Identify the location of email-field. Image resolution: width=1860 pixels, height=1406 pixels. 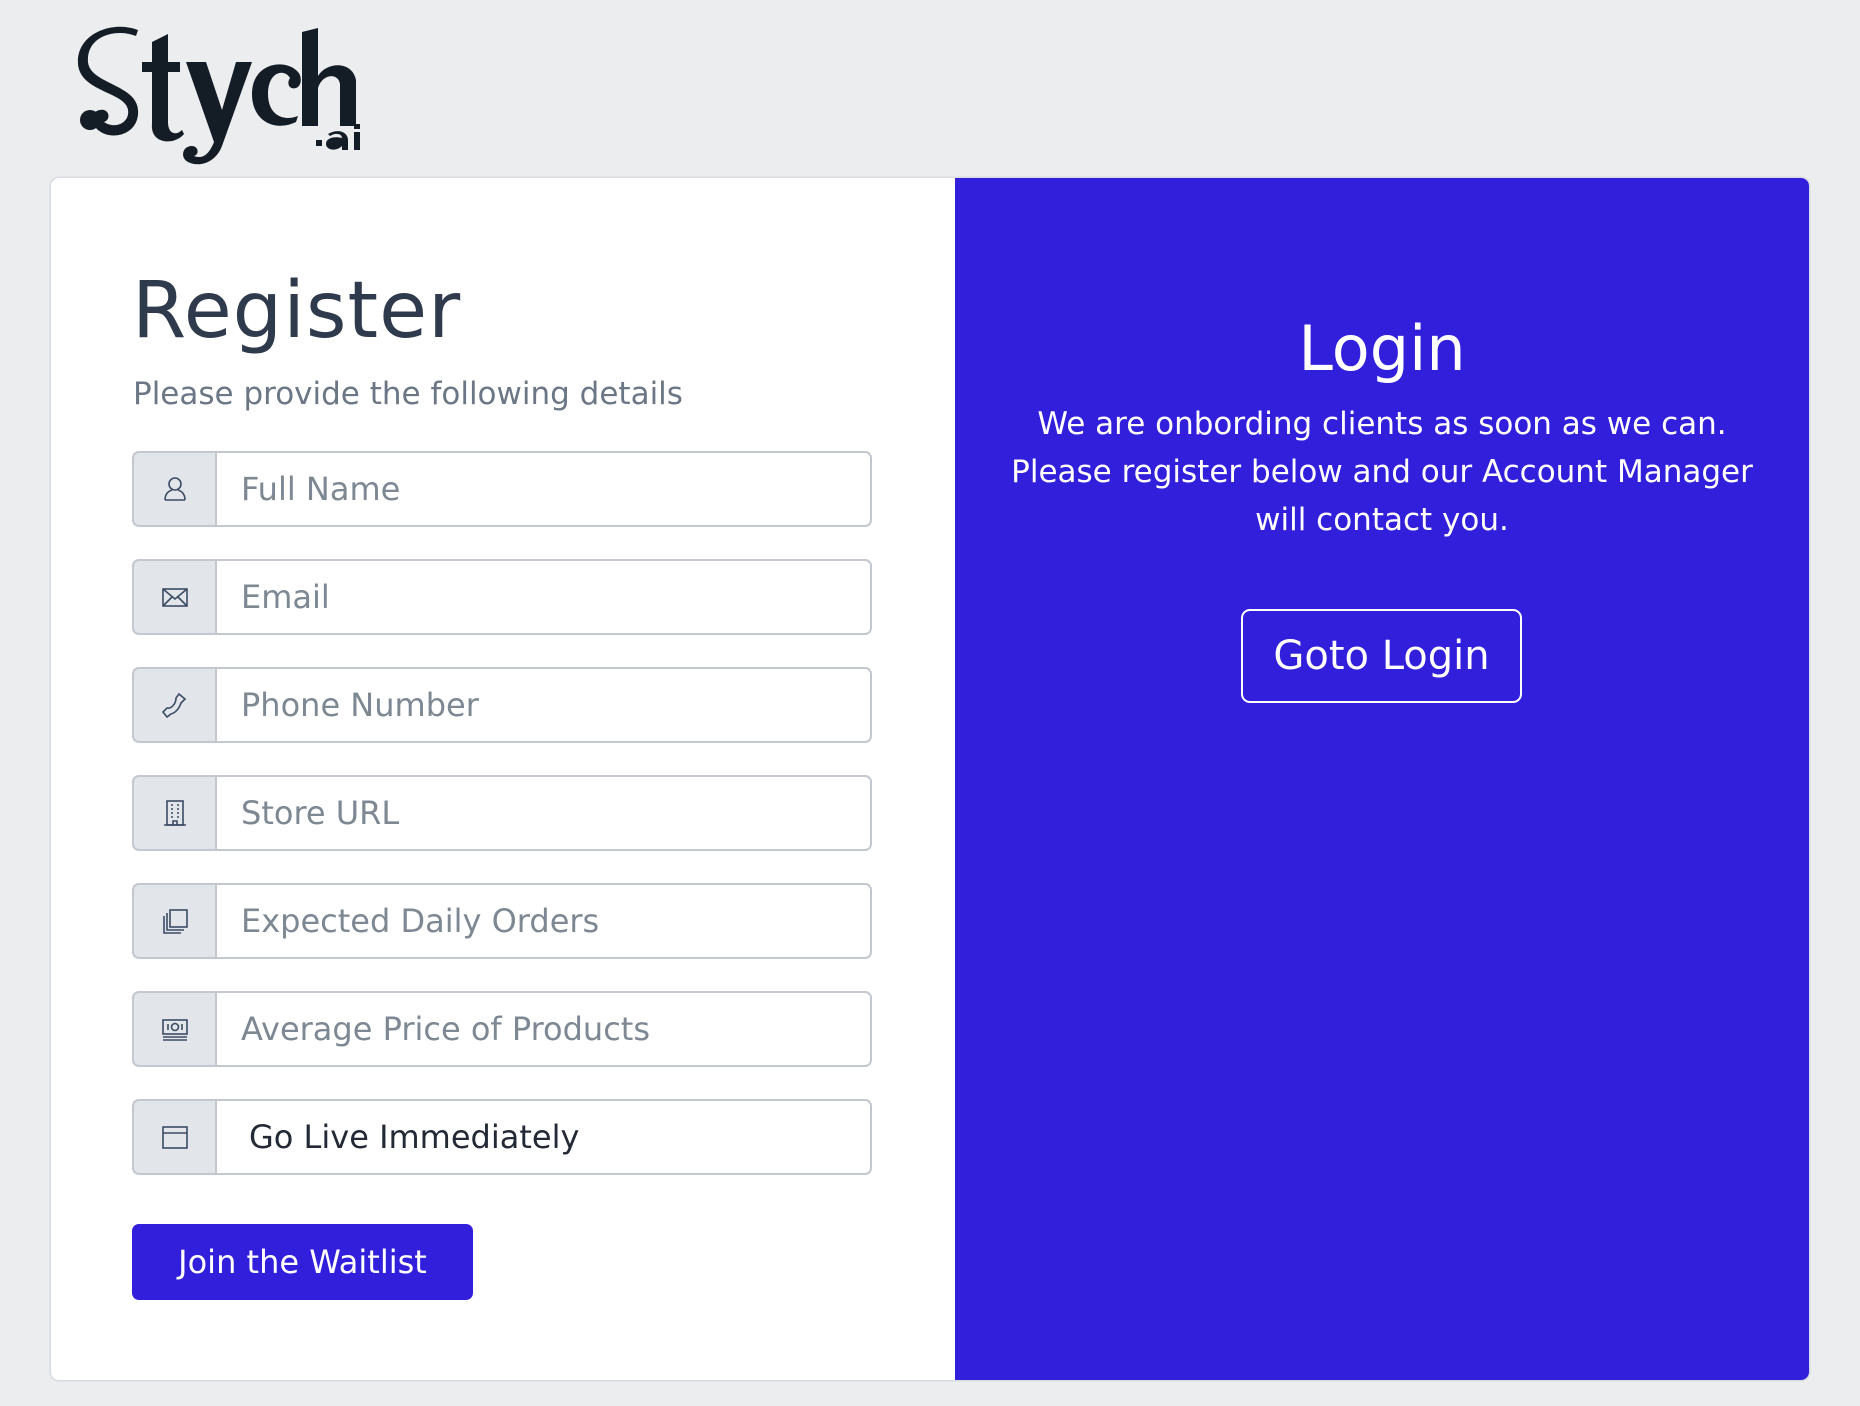
(502, 597).